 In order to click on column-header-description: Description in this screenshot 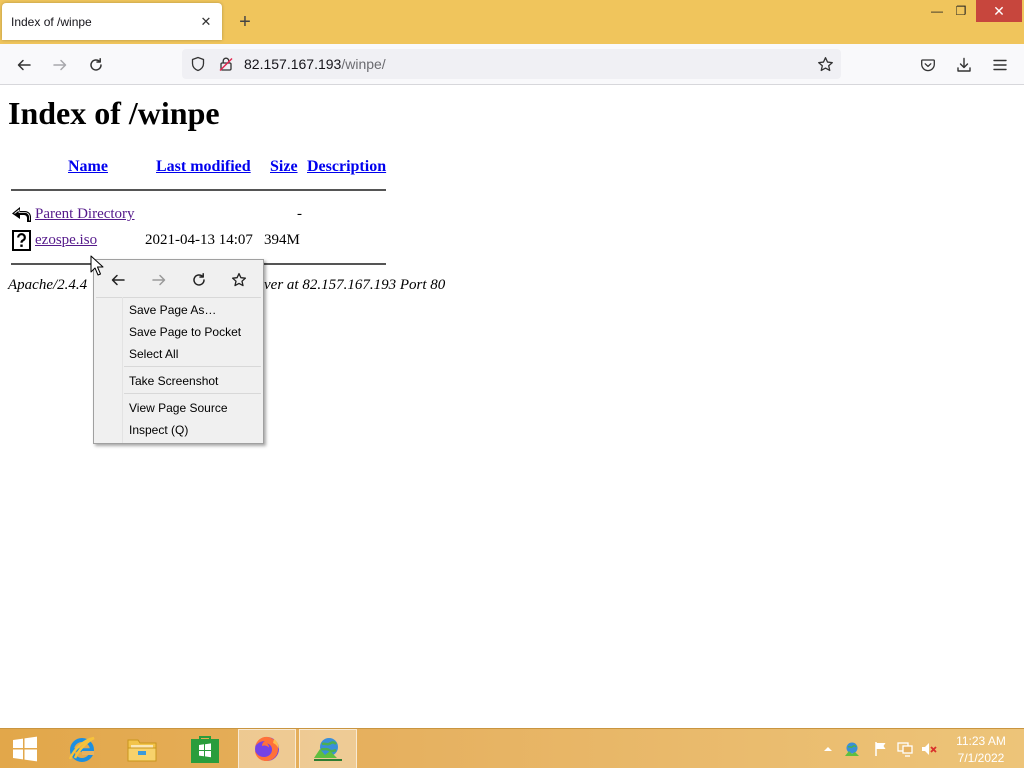, I will do `click(346, 167)`.